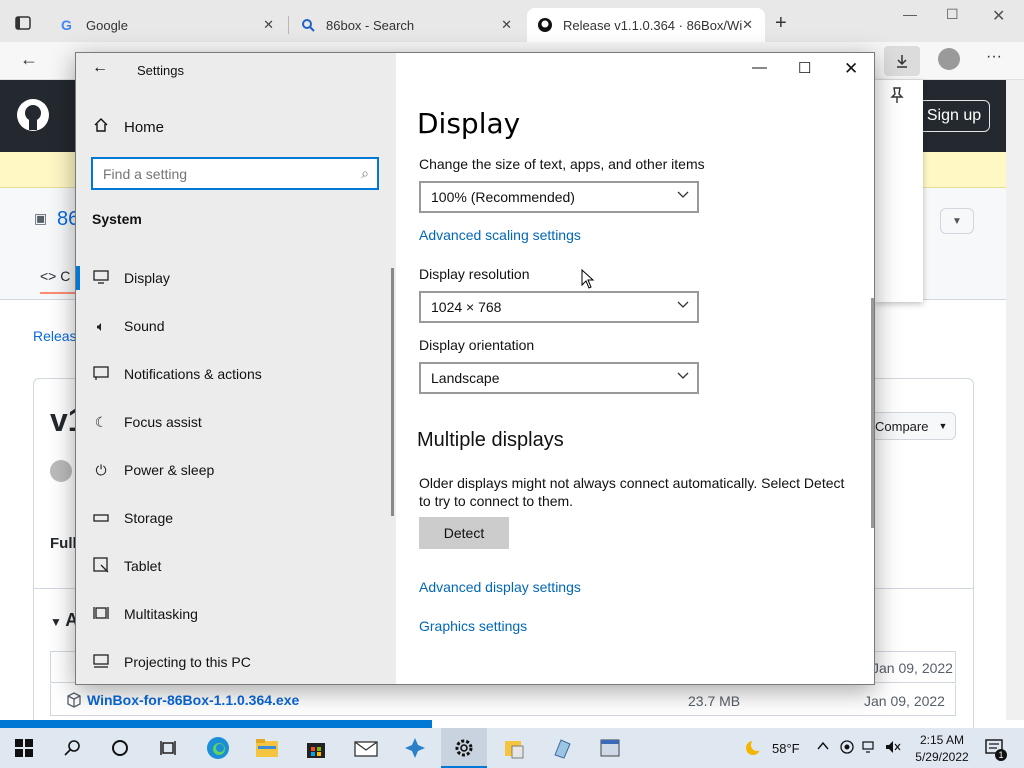 The width and height of the screenshot is (1024, 768). I want to click on home-icon, so click(101, 127).